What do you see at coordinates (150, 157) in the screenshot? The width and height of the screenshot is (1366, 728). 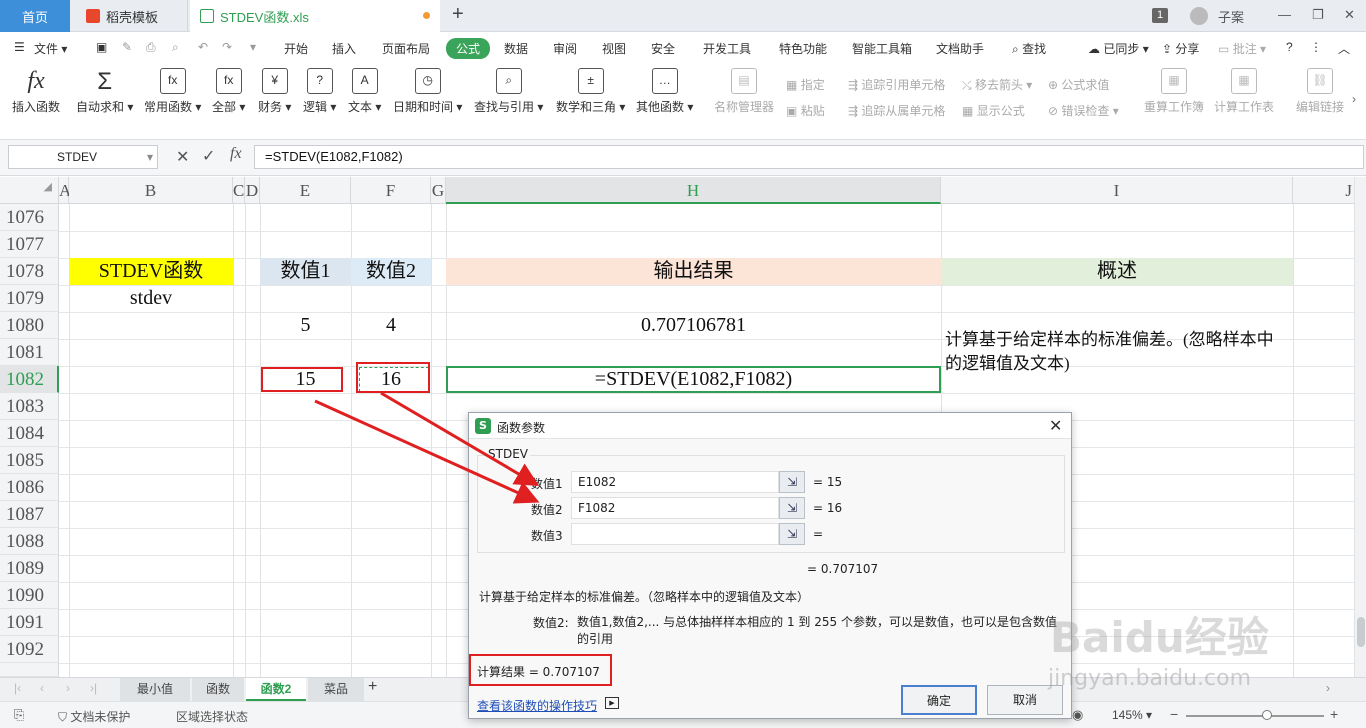 I see `name-box-chevron-icon: ▾` at bounding box center [150, 157].